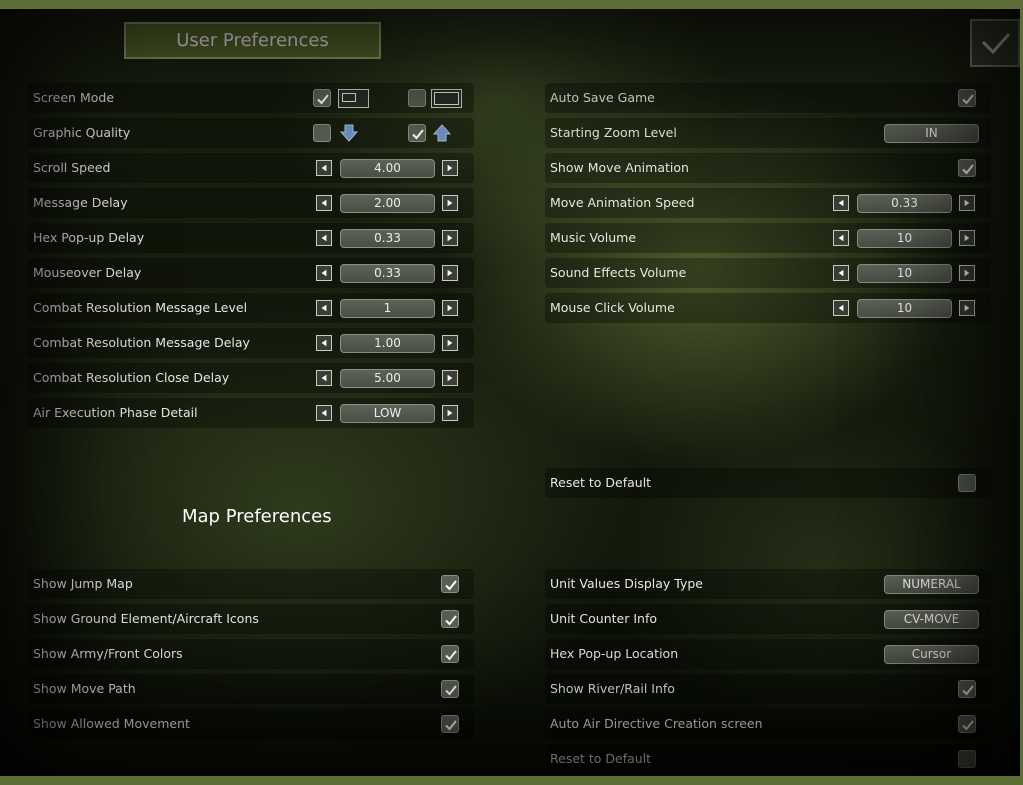 This screenshot has width=1023, height=785. I want to click on setting-label: Show River/Rail Info, so click(612, 688).